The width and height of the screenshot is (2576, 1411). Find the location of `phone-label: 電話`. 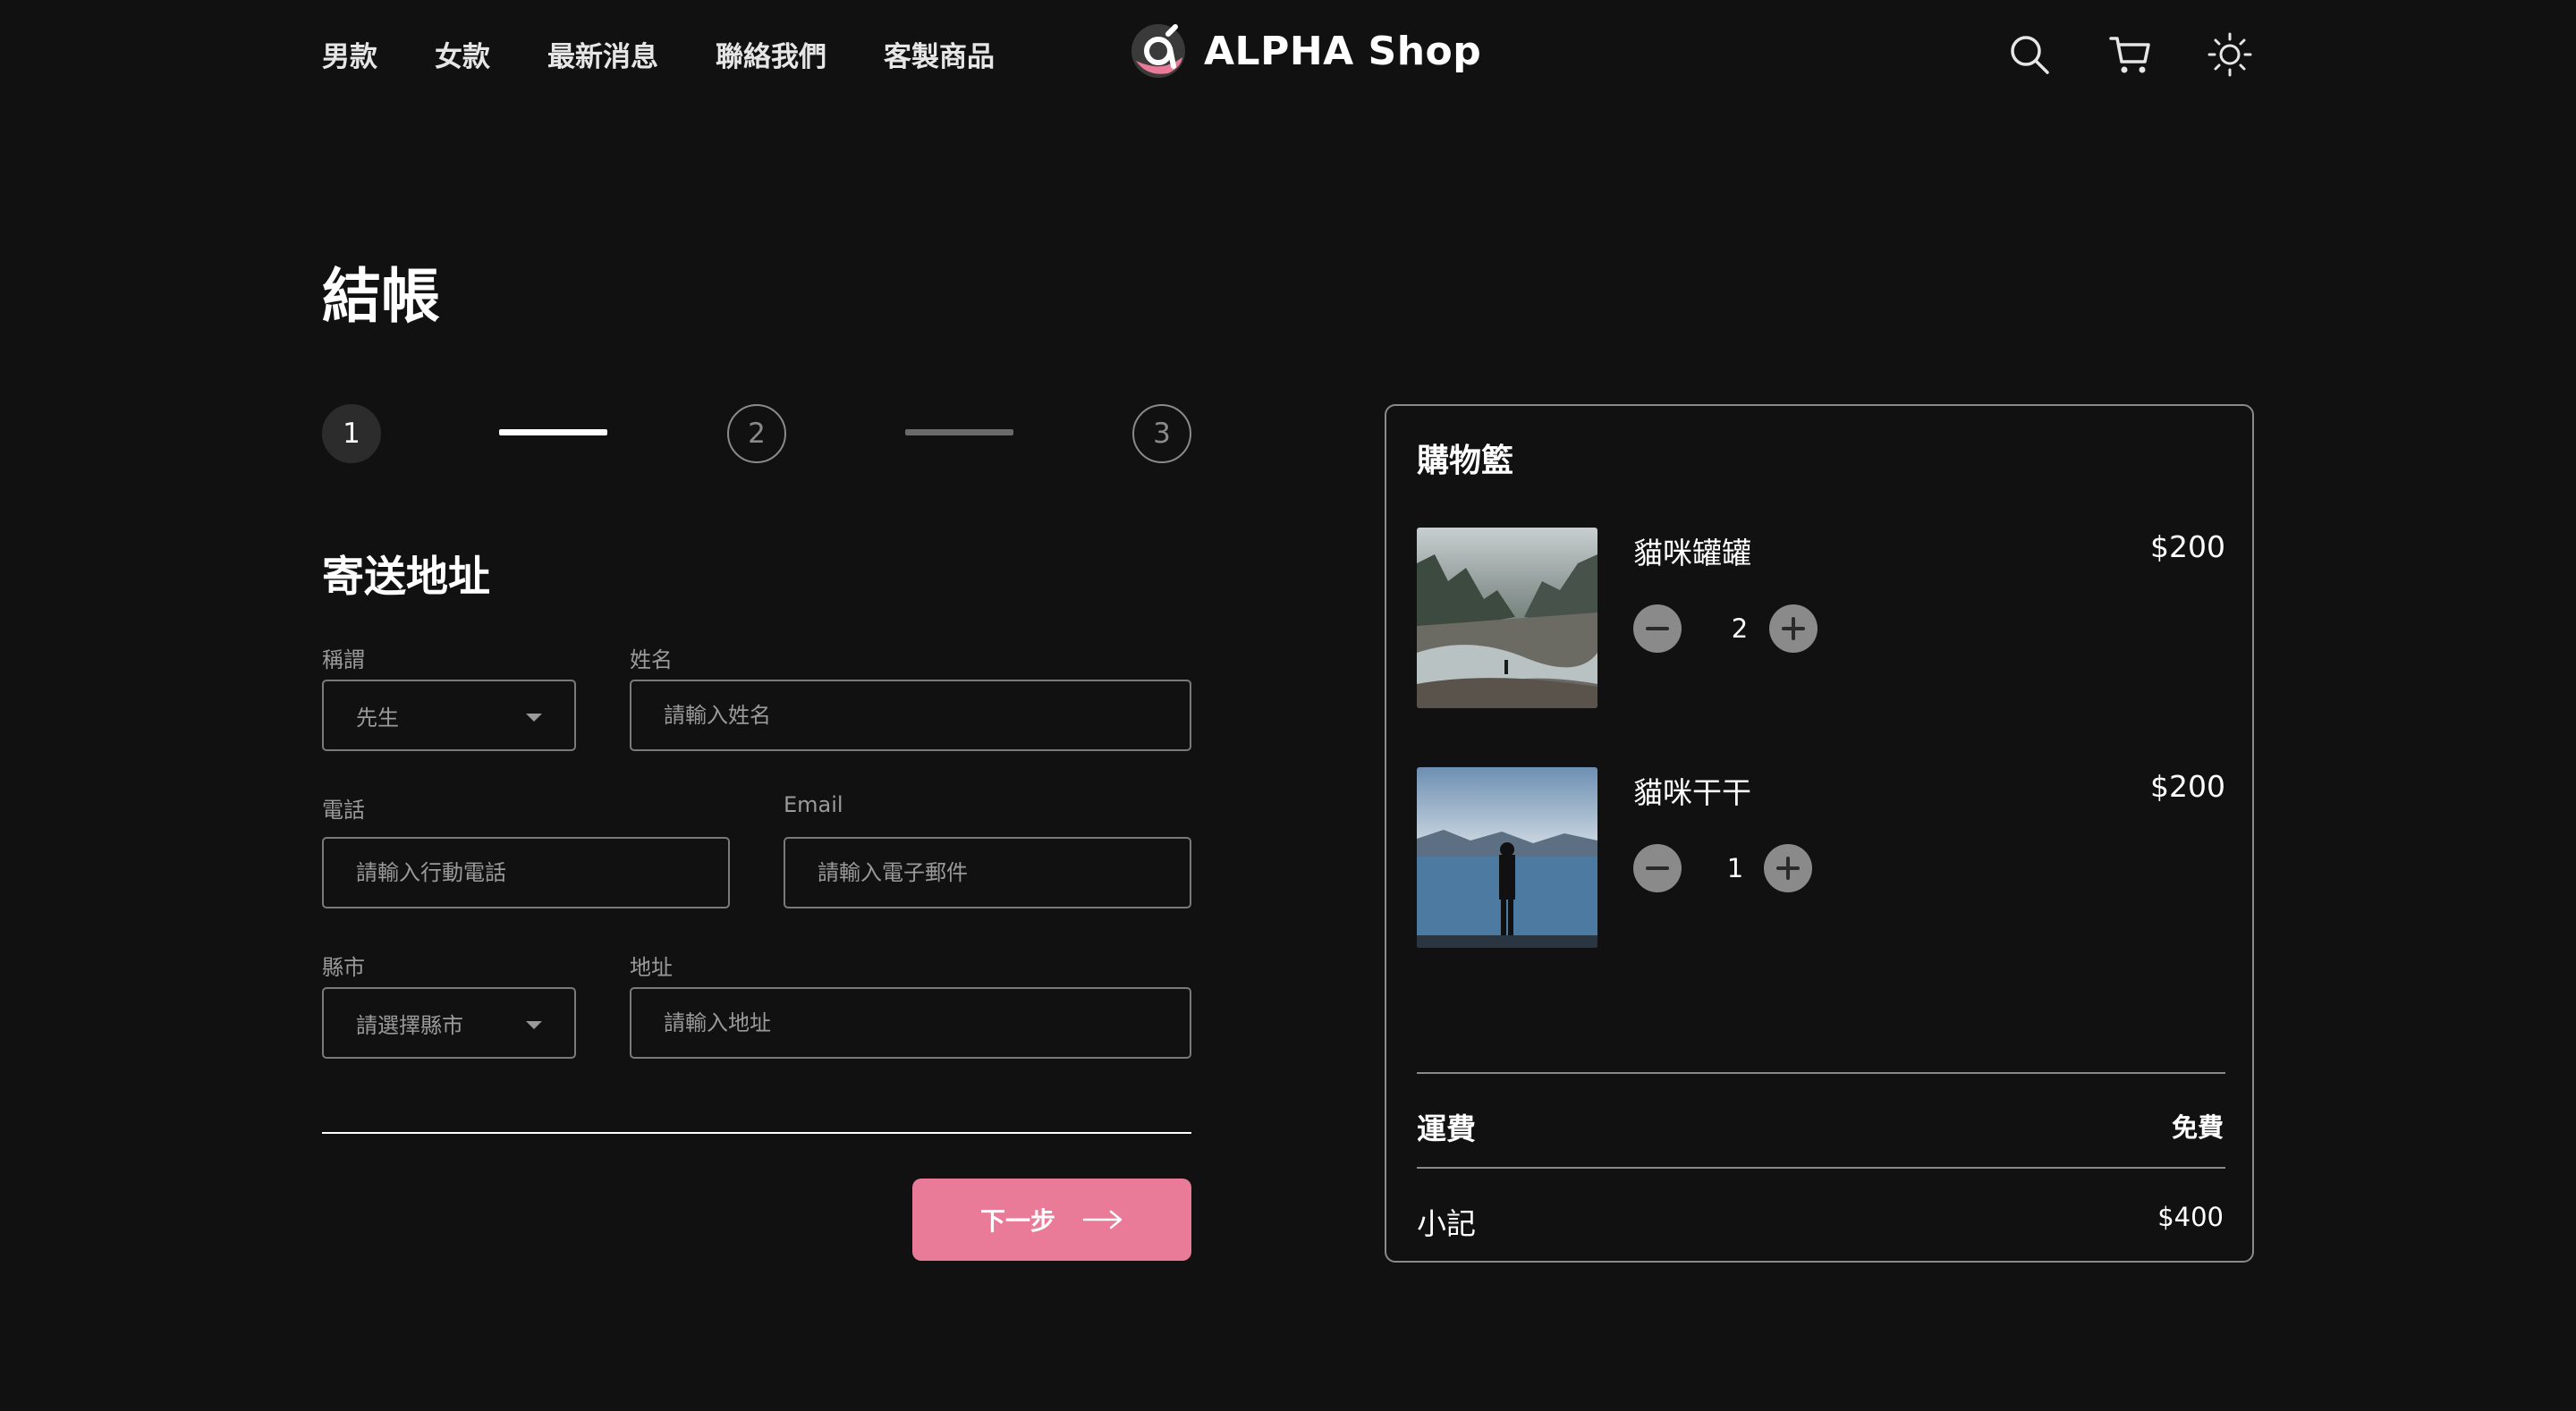

phone-label: 電話 is located at coordinates (343, 810).